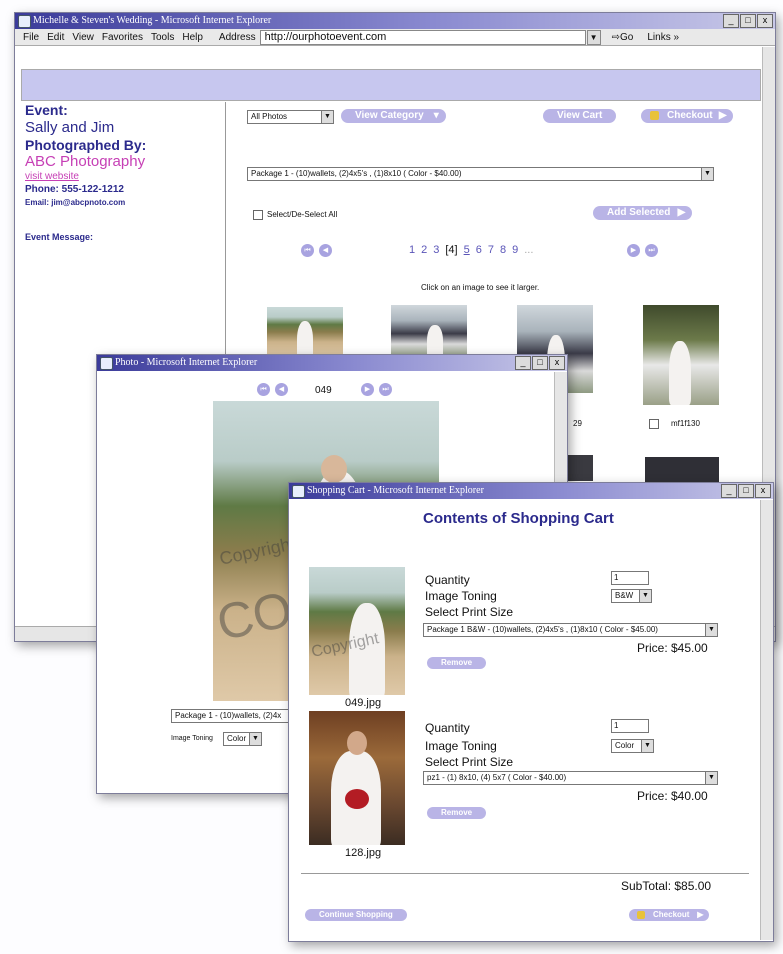 This screenshot has height=954, width=783. Describe the element at coordinates (281, 389) in the screenshot. I see `prev-photo-icon: ◀` at that location.